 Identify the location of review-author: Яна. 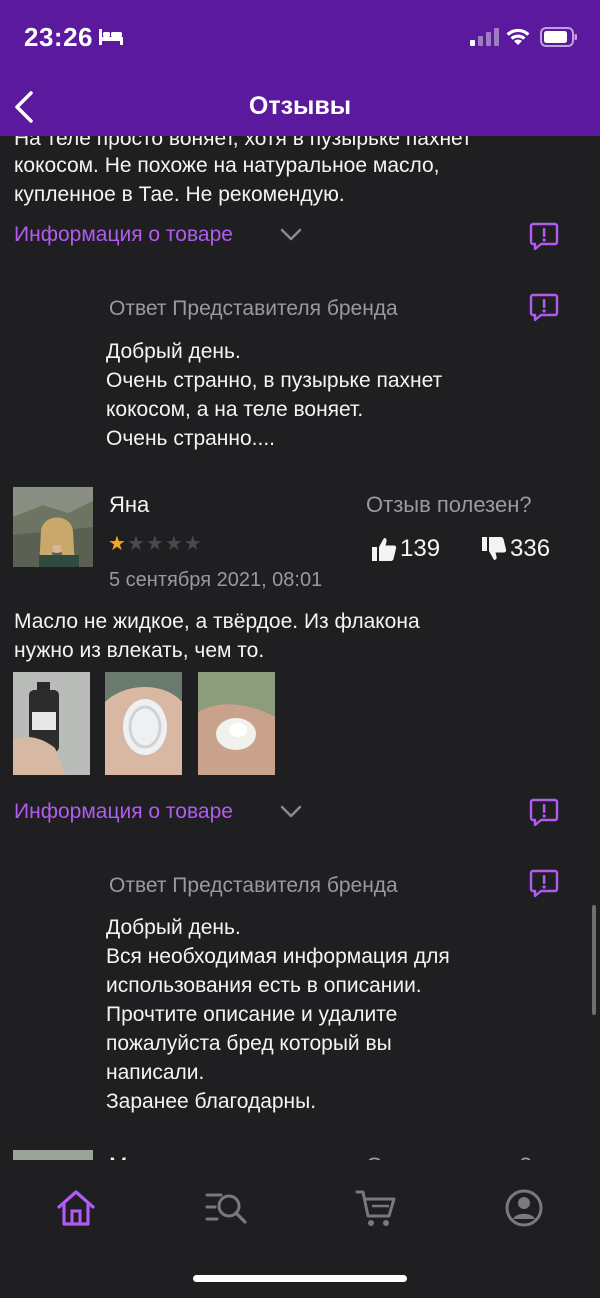
(129, 504).